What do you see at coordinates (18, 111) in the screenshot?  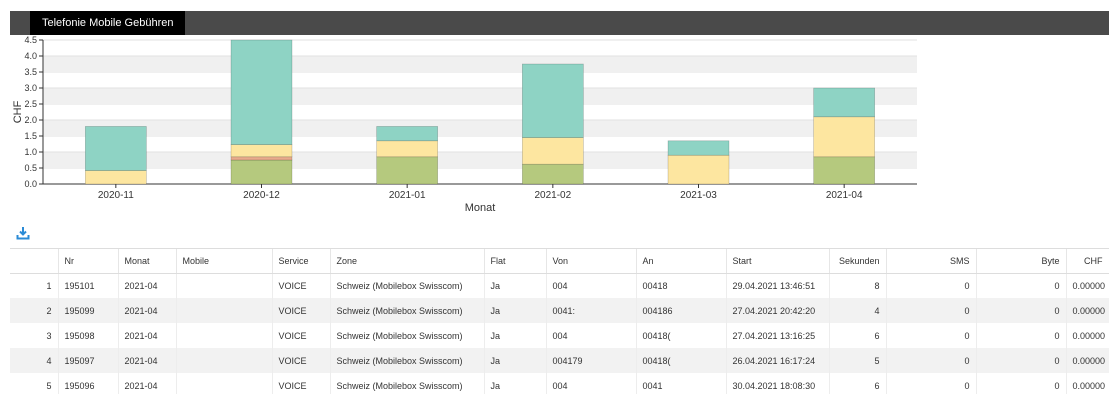 I see `y-axis-label: CHF` at bounding box center [18, 111].